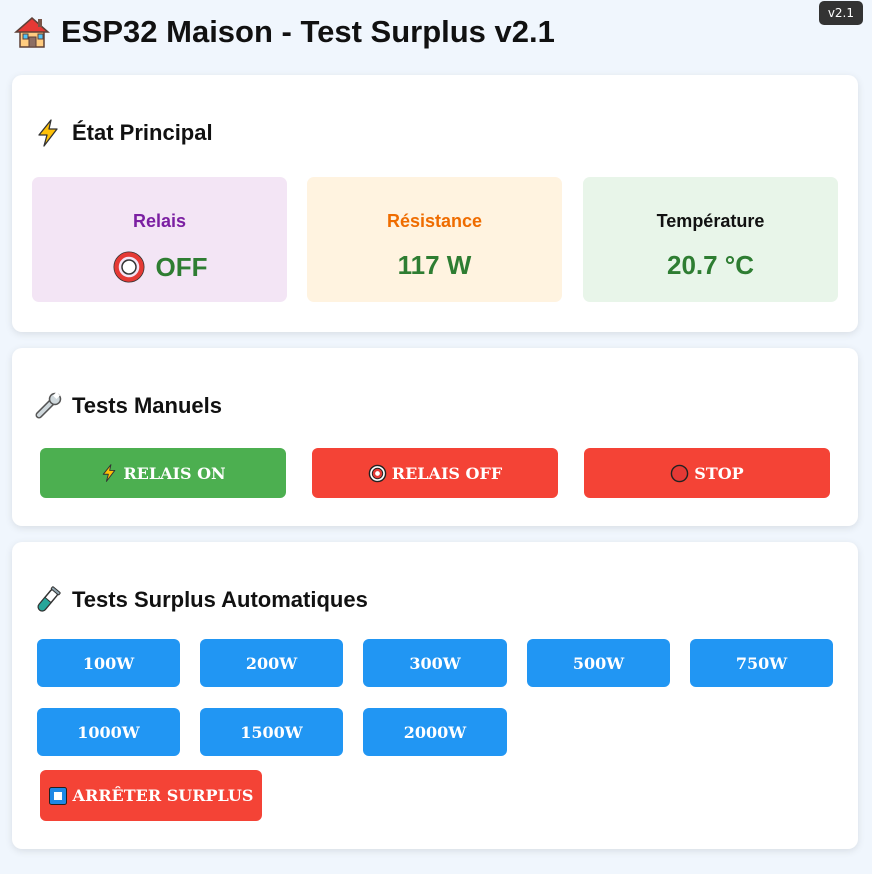 This screenshot has width=872, height=874. I want to click on surplus-1000w-button: 1000W, so click(108, 732).